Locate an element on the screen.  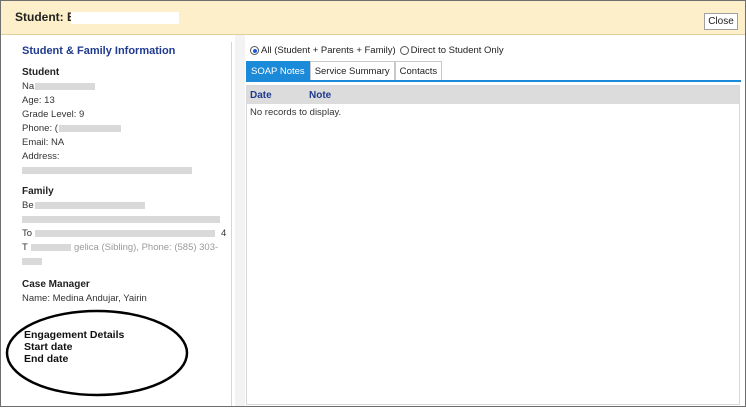
panel-divider is located at coordinates (240, 220).